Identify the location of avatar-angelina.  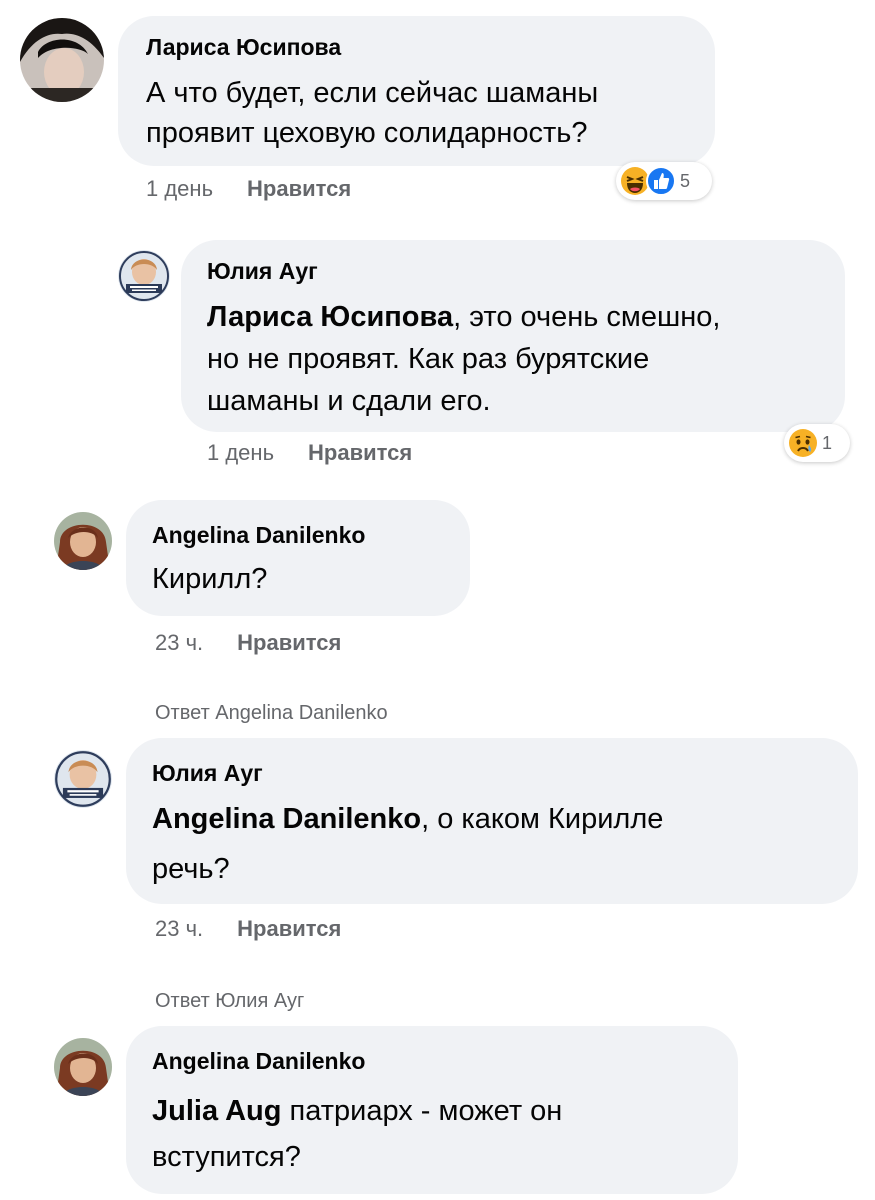
(83, 1067).